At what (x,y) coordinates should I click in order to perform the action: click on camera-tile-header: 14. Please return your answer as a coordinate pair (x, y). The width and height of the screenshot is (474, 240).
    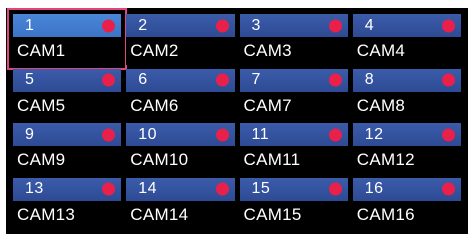
    Looking at the image, I should click on (180, 189).